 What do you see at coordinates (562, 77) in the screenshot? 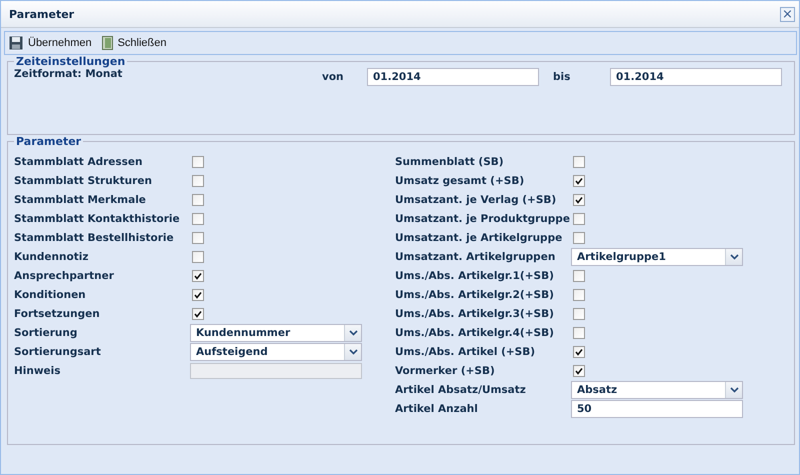
I see `to-label: bis` at bounding box center [562, 77].